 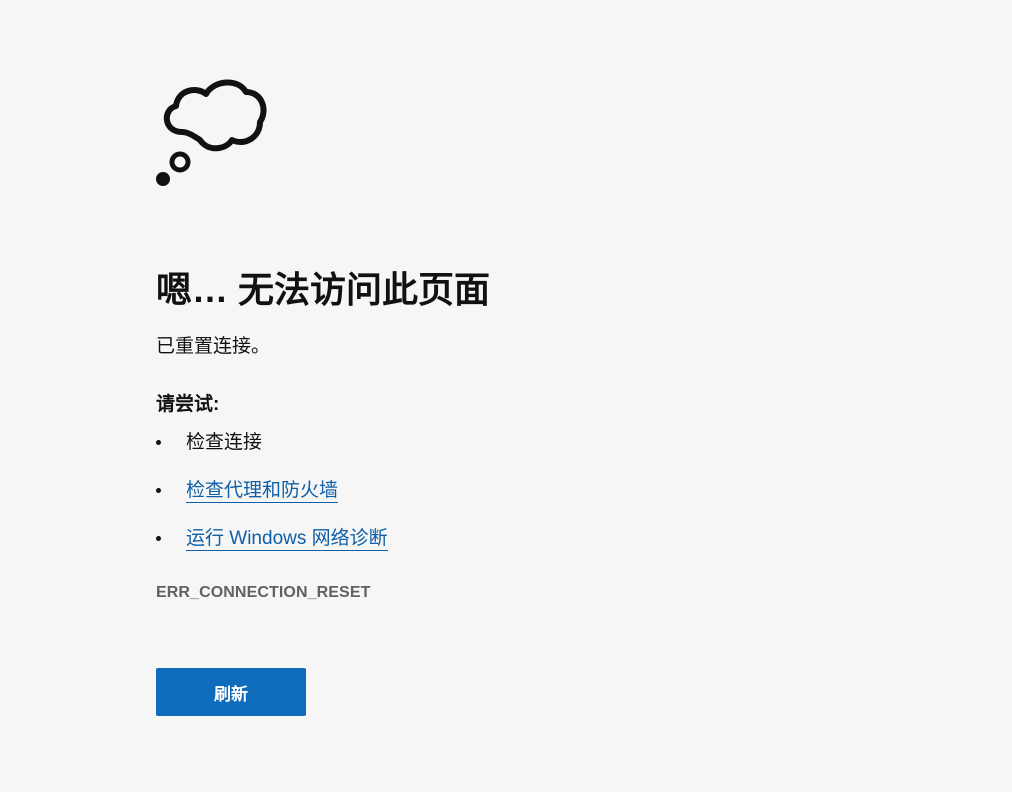 What do you see at coordinates (213, 346) in the screenshot?
I see `error-message: 已重置连接。` at bounding box center [213, 346].